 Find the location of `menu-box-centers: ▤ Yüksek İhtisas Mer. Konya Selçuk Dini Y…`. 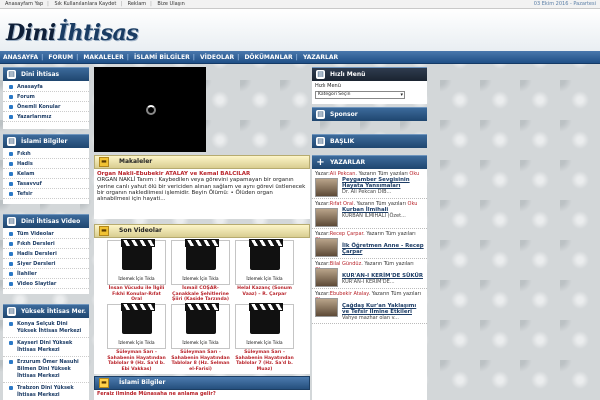

menu-box-centers: ▤ Yüksek İhtisas Mer. Konya Selçuk Dini Y… is located at coordinates (46, 352).